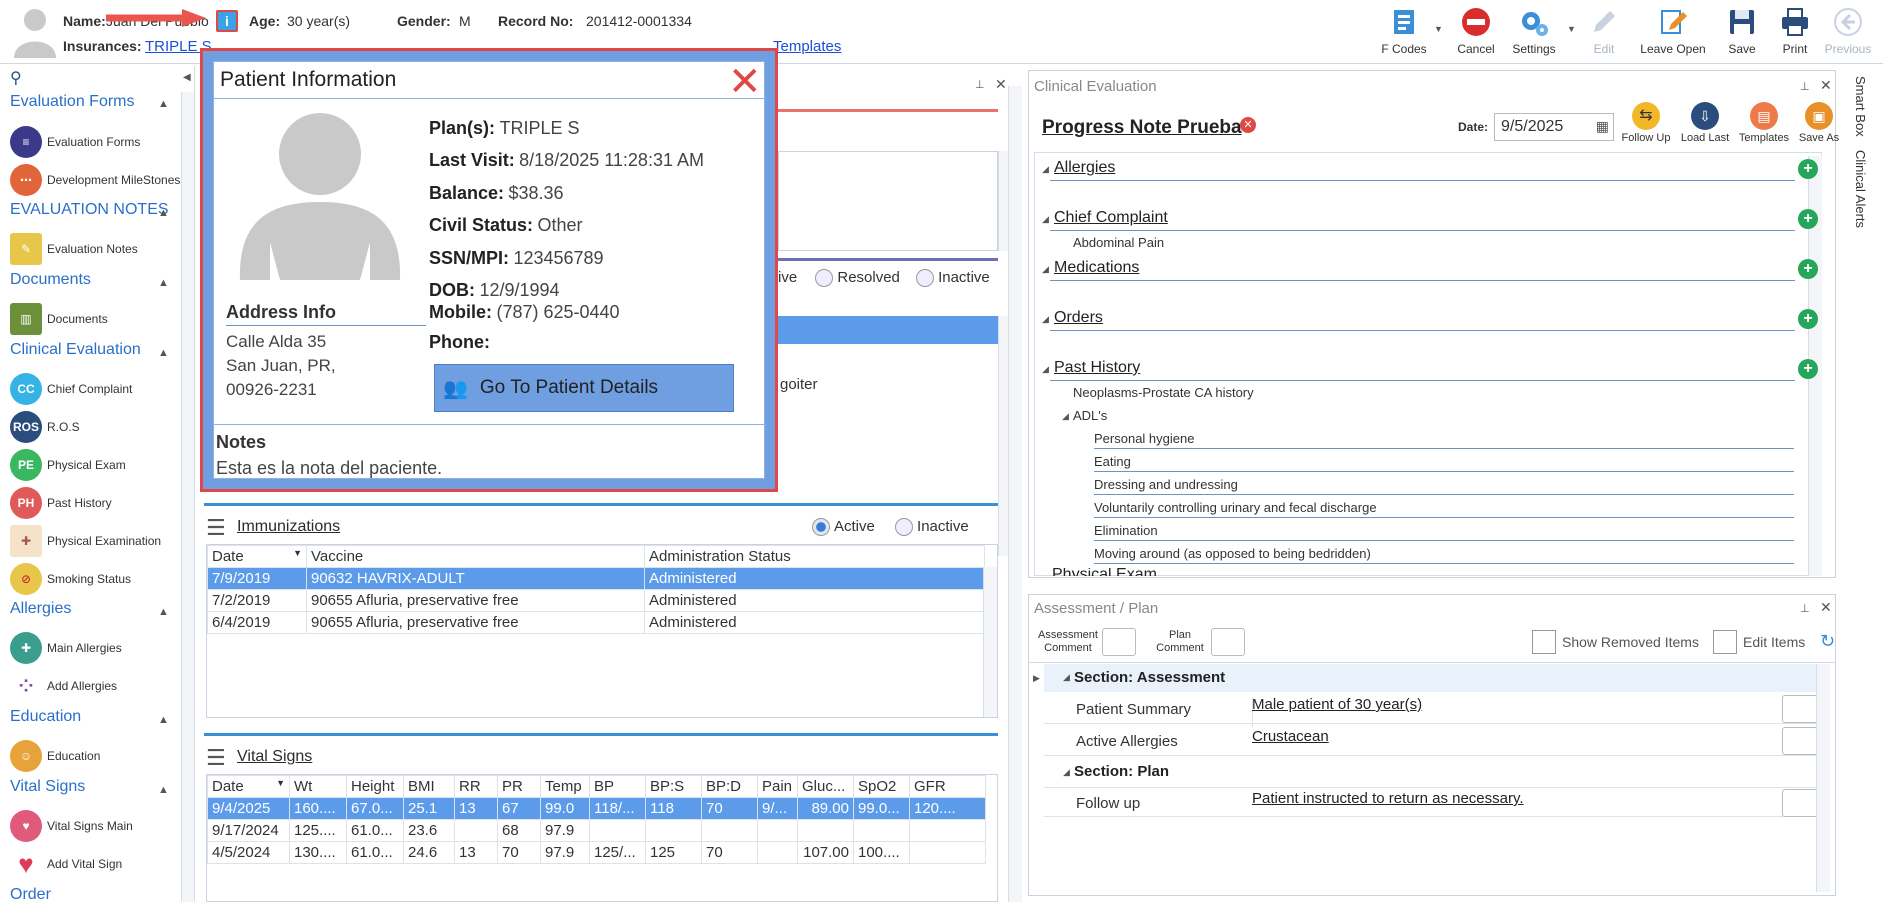 This screenshot has width=1883, height=902. What do you see at coordinates (1534, 31) in the screenshot?
I see `settings-button: Settings` at bounding box center [1534, 31].